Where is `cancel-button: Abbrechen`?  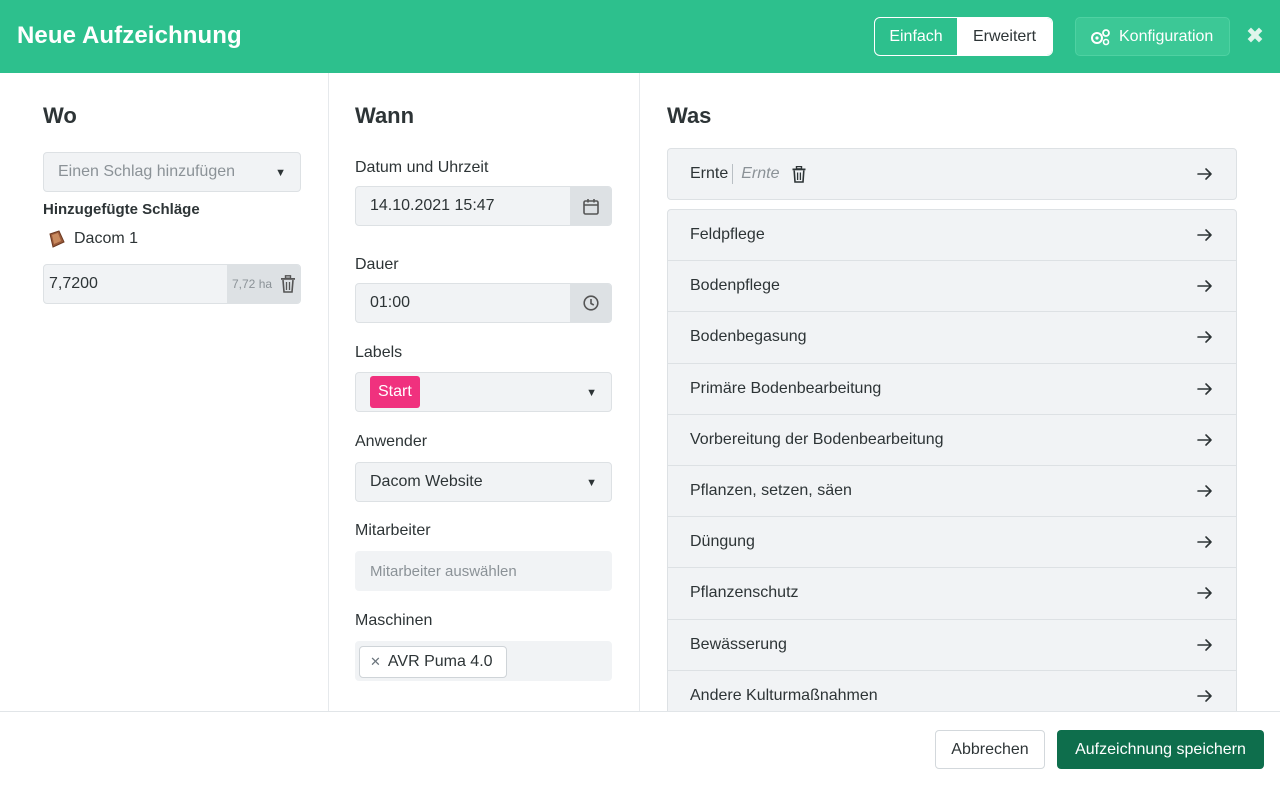 cancel-button: Abbrechen is located at coordinates (990, 749).